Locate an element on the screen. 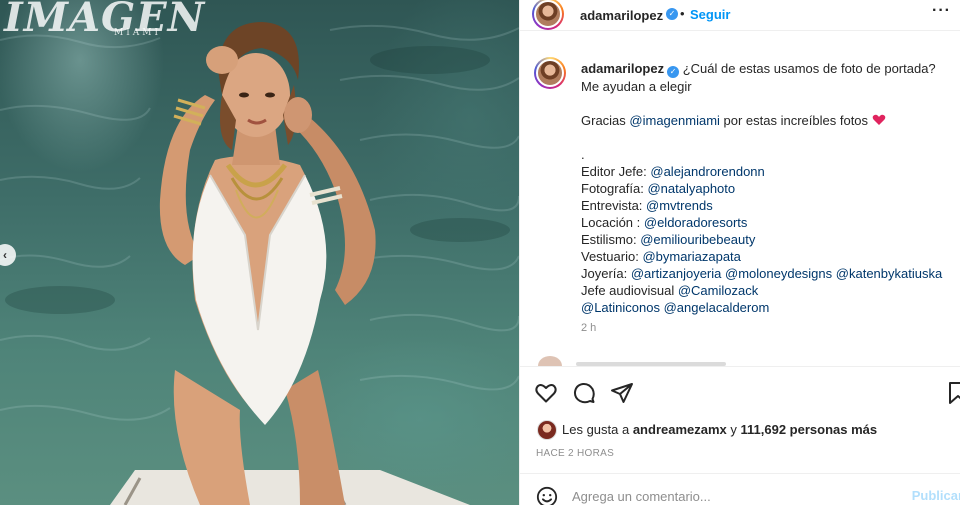 The image size is (960, 505). credit-label: Estilismo: is located at coordinates (611, 239).